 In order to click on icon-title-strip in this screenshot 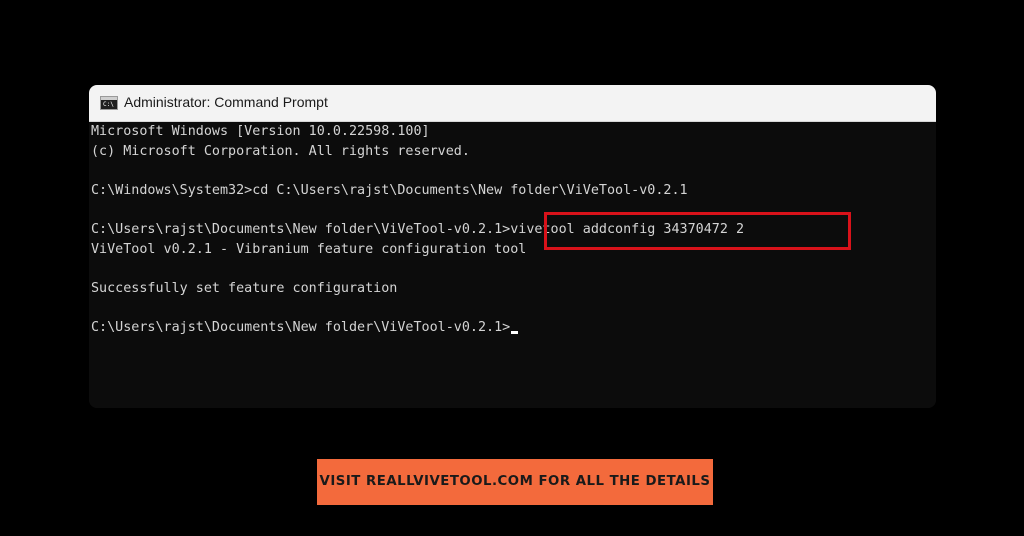, I will do `click(109, 98)`.